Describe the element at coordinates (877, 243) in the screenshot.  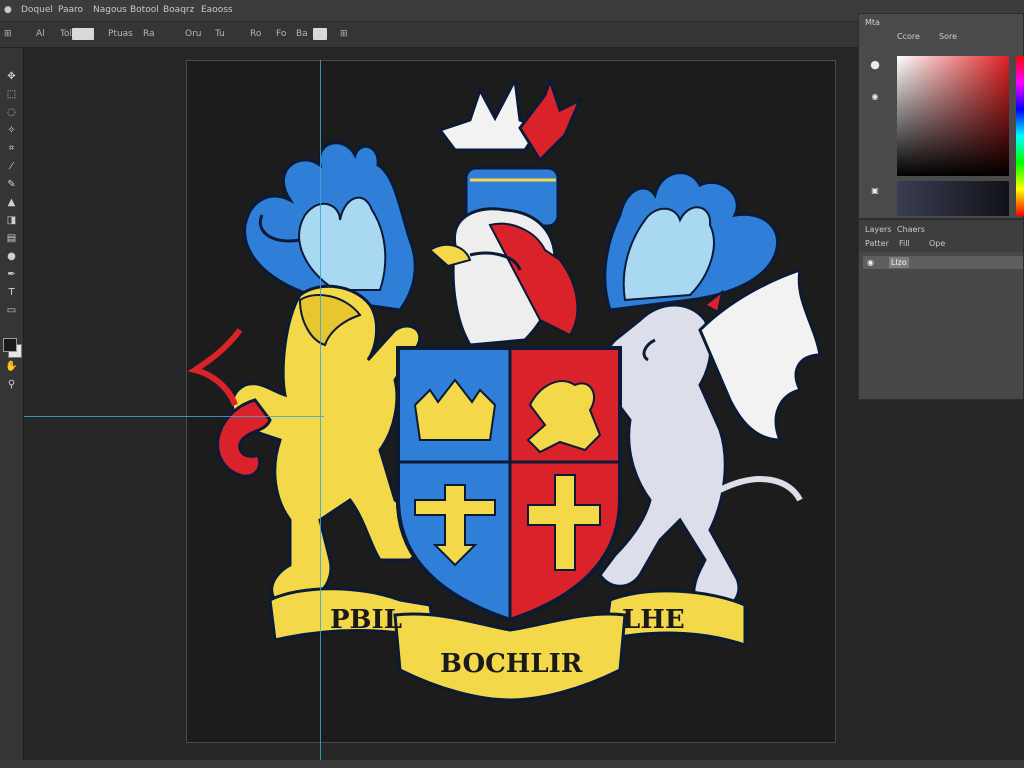
I see `tab-paths: Patter` at that location.